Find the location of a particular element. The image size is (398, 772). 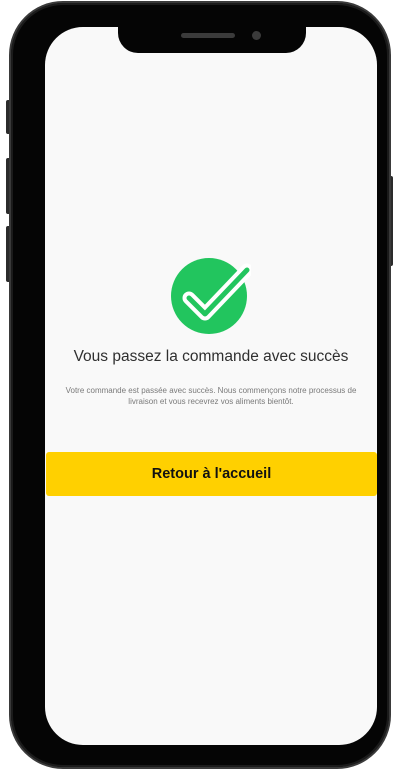

phone-notch is located at coordinates (212, 37).